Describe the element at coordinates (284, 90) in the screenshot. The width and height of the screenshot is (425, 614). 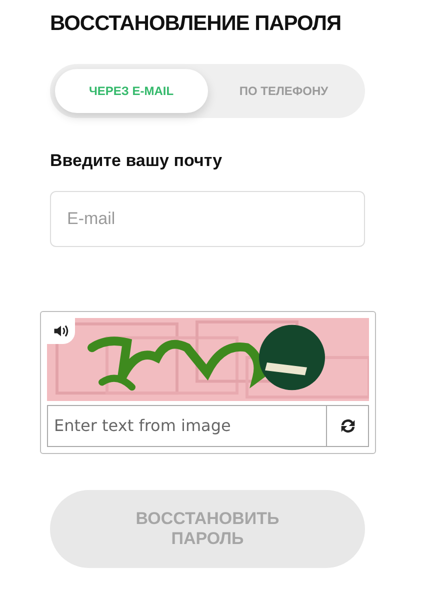
I see `method-tab: ПО ТЕЛЕФОНУ` at that location.